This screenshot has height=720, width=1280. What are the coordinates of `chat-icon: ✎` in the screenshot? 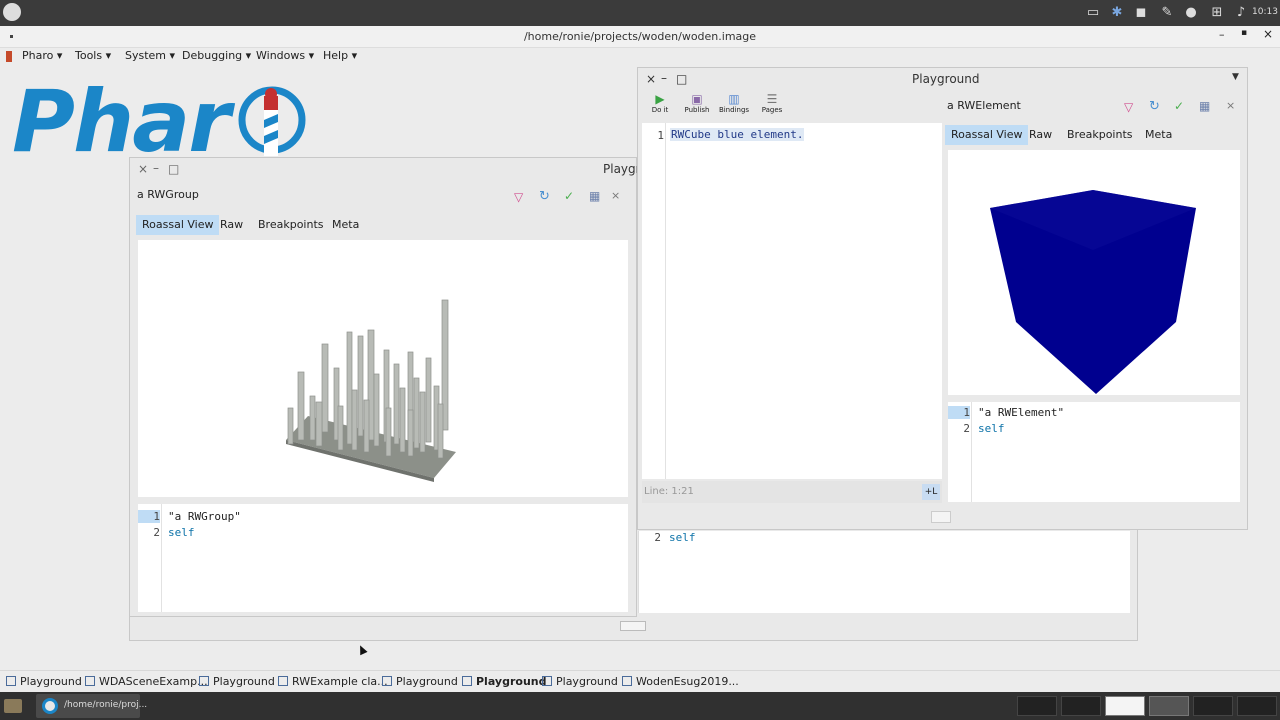 It's located at (1167, 13).